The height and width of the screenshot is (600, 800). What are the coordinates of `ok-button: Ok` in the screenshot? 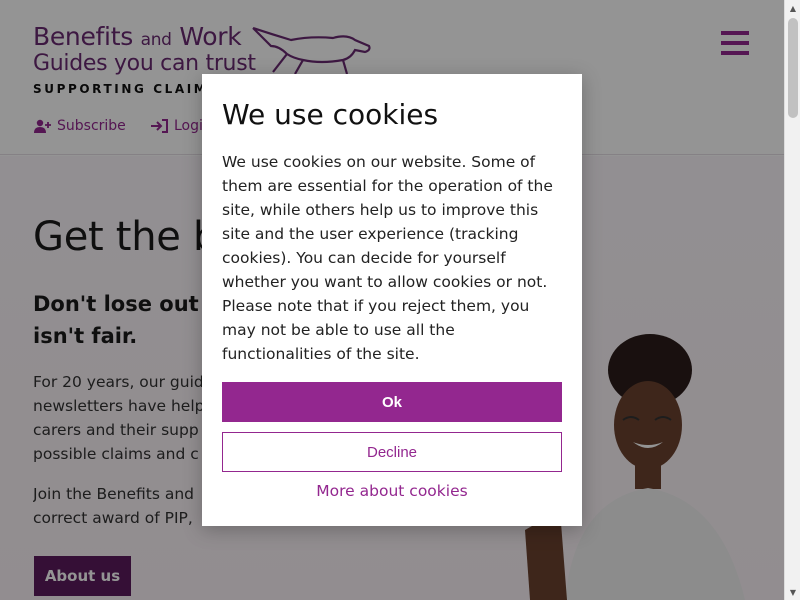 It's located at (392, 402).